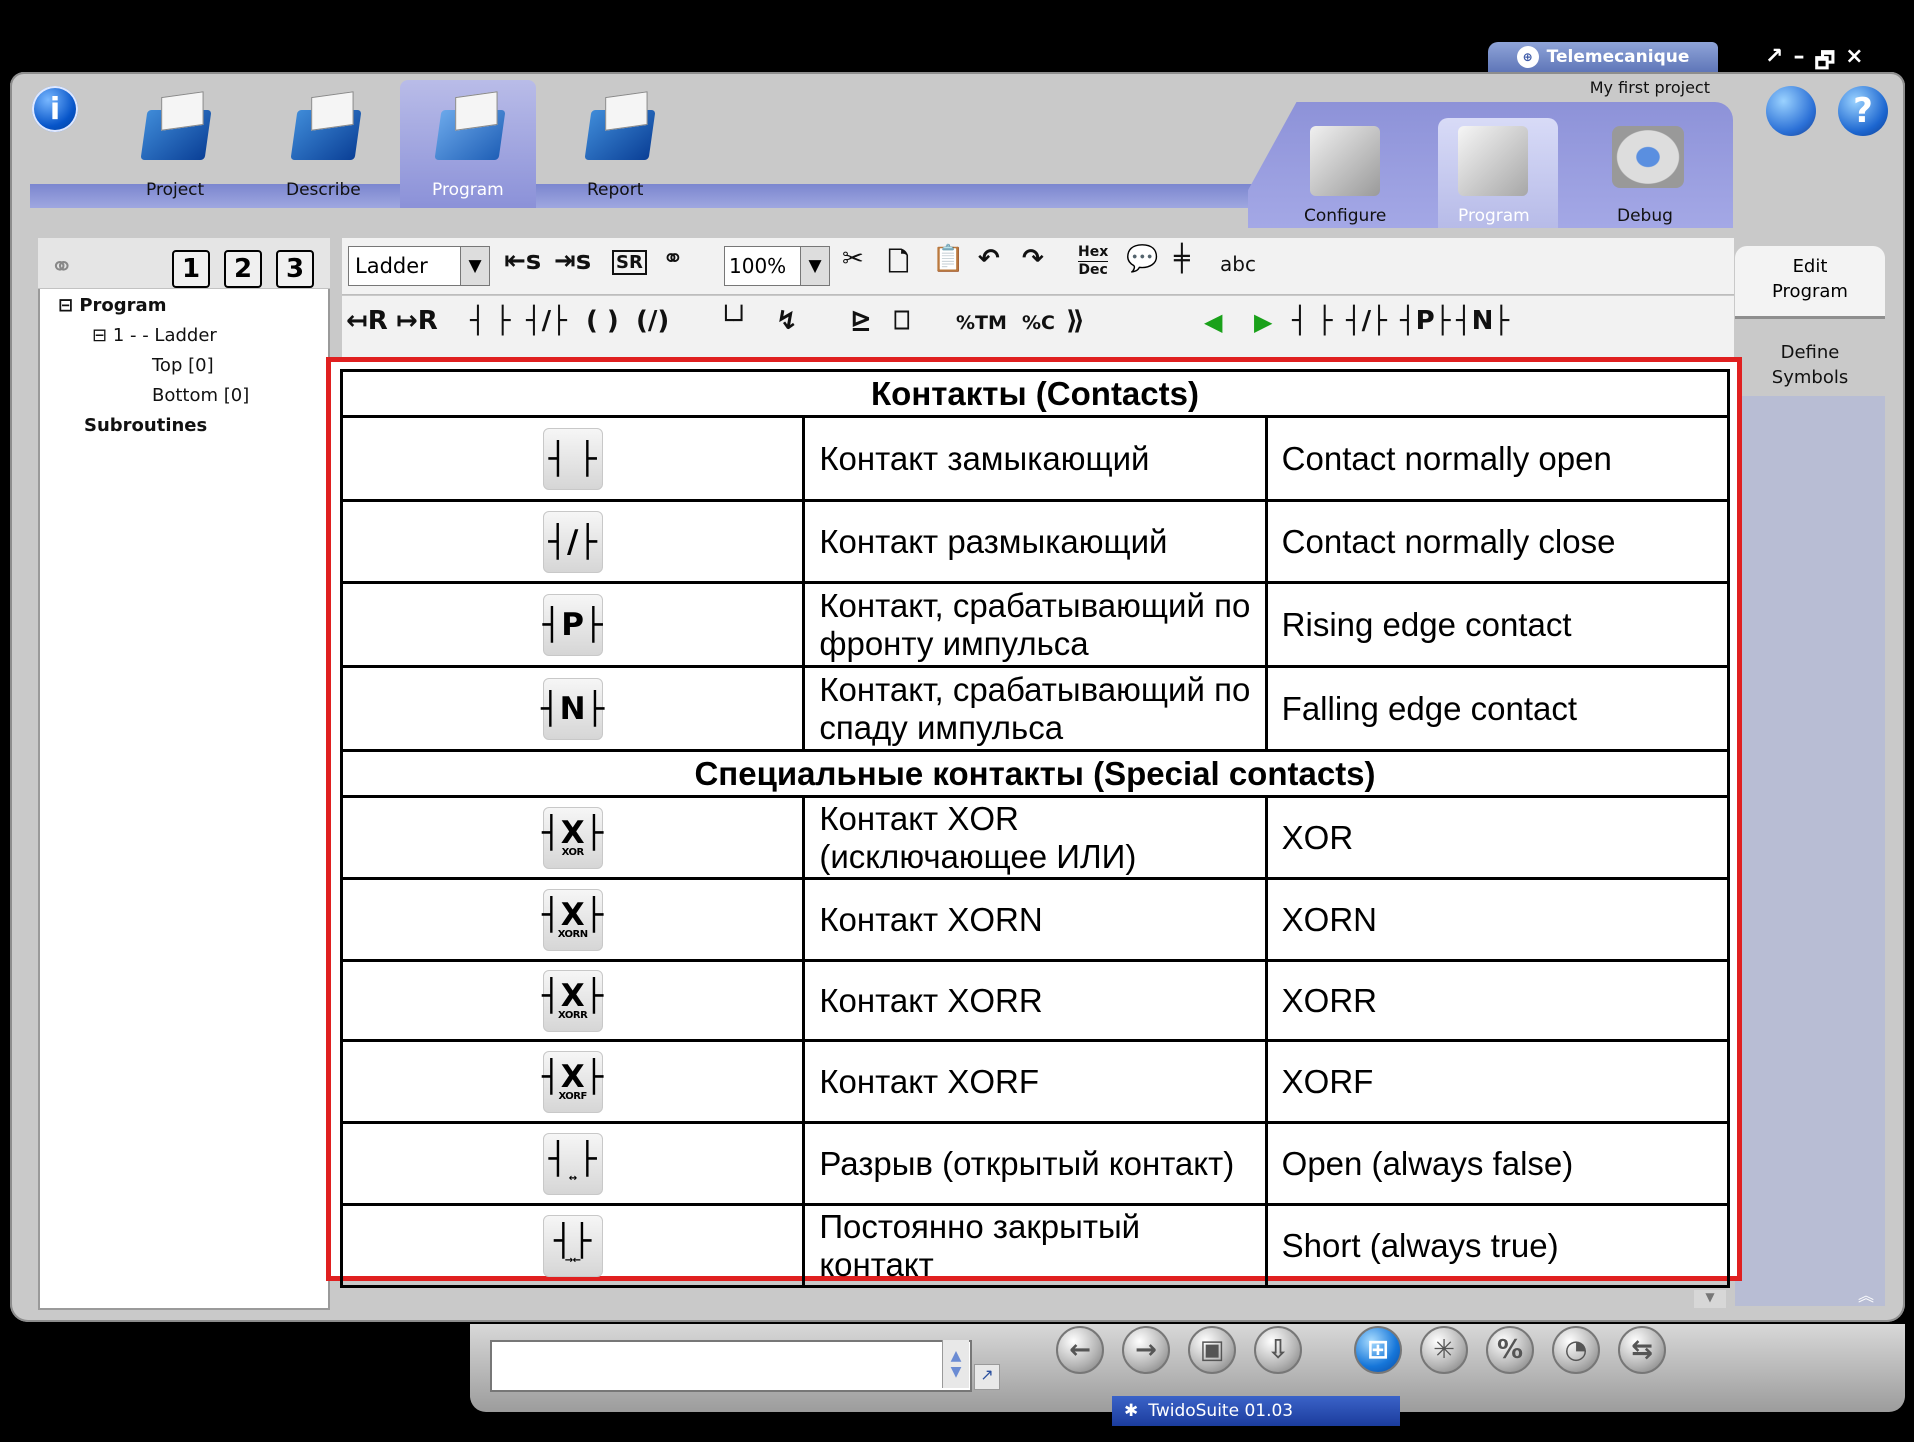 This screenshot has height=1442, width=1914. Describe the element at coordinates (1863, 111) in the screenshot. I see `help-icon: ?` at that location.